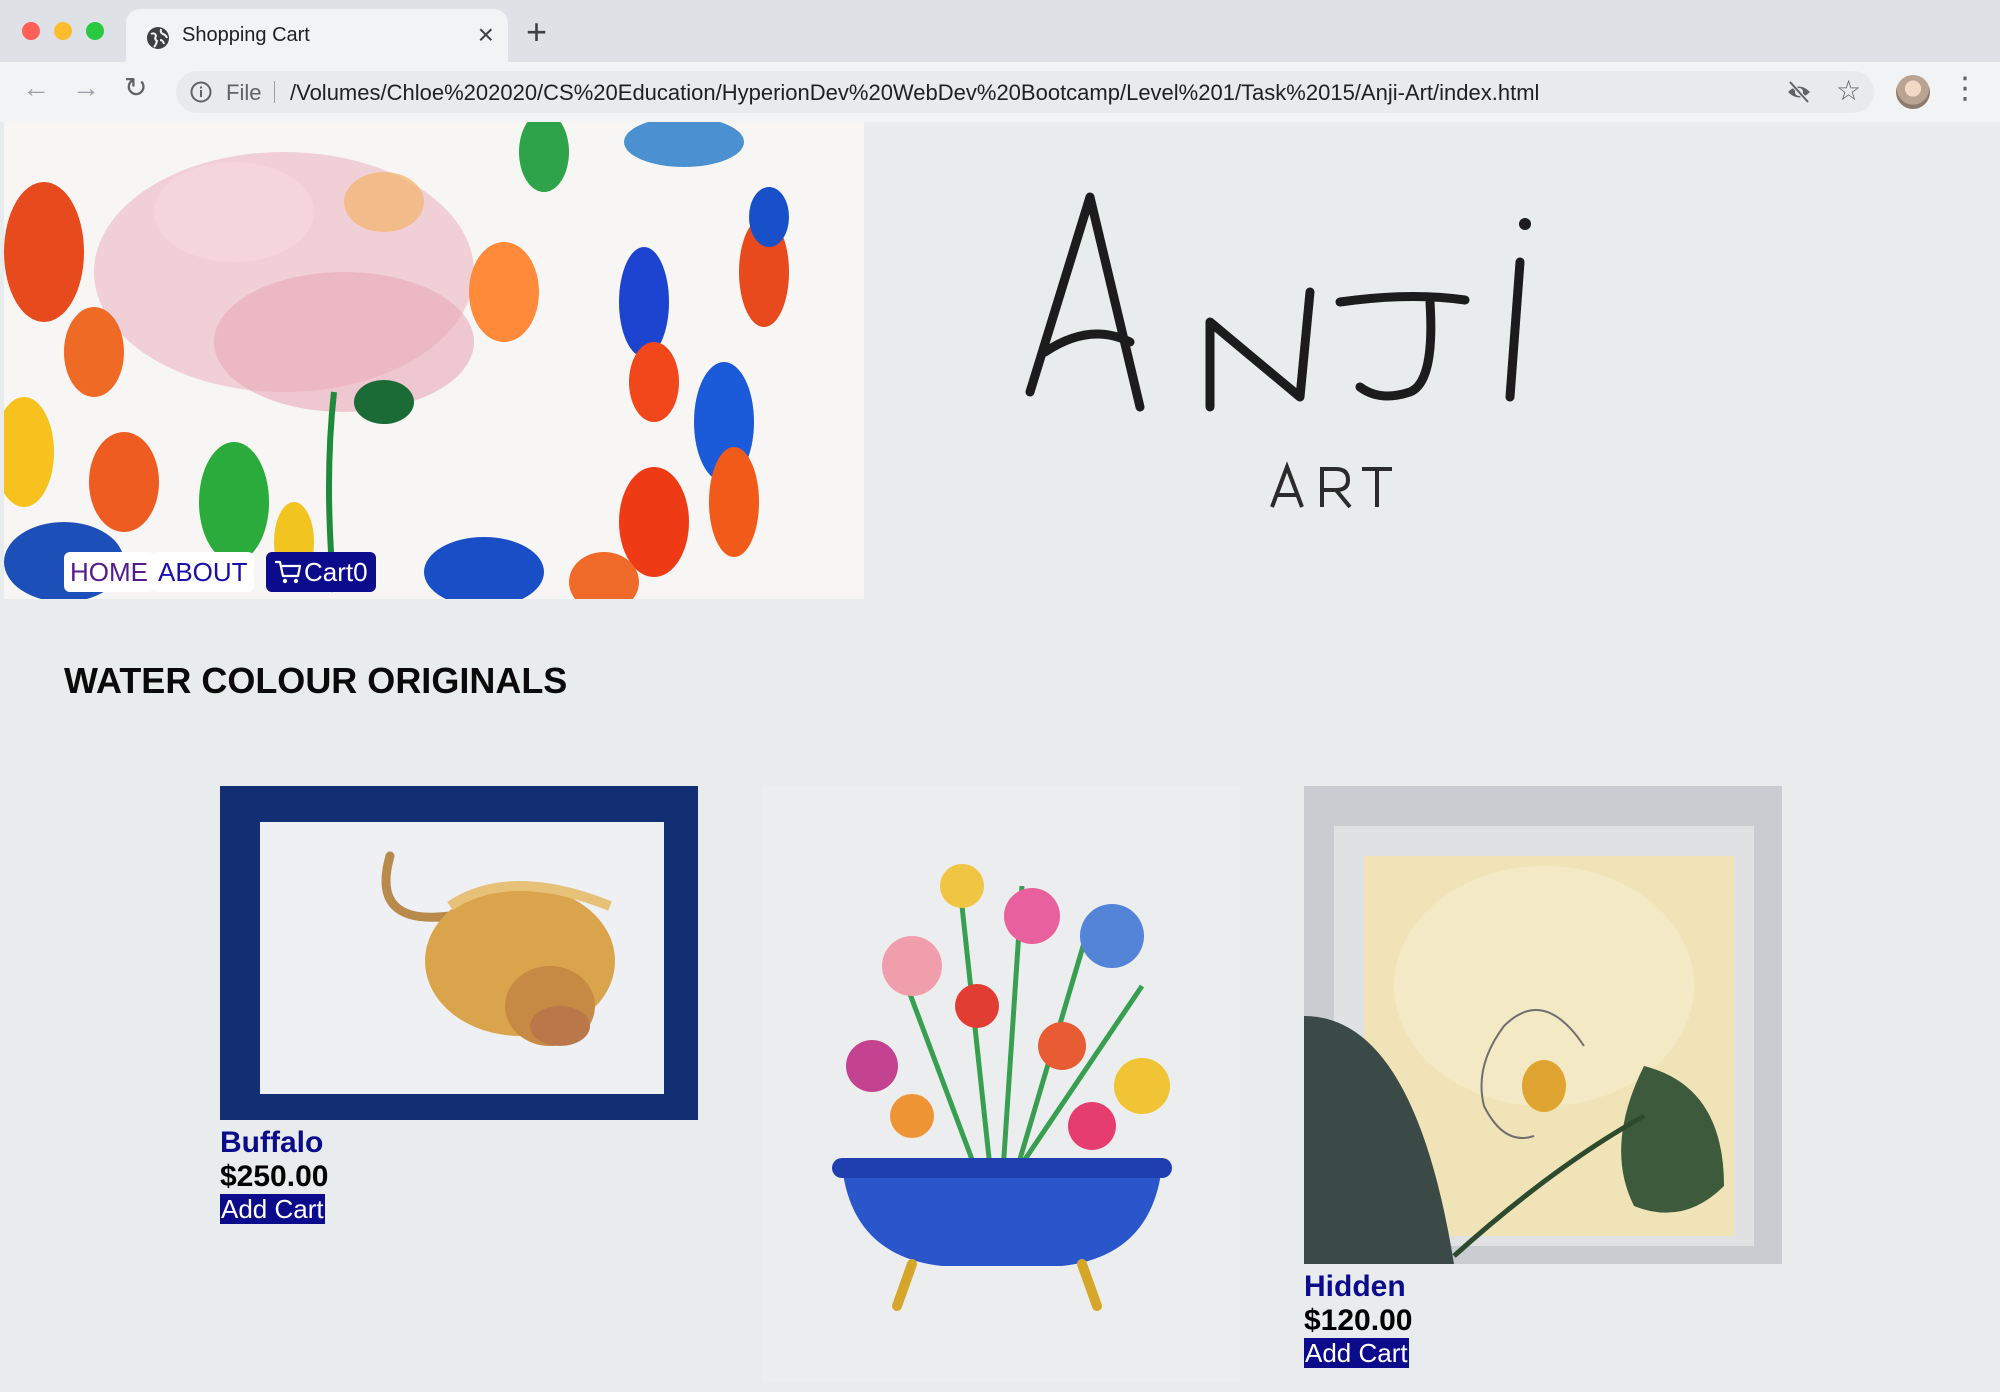 The width and height of the screenshot is (2000, 1392). What do you see at coordinates (244, 92) in the screenshot?
I see `file-label: File` at bounding box center [244, 92].